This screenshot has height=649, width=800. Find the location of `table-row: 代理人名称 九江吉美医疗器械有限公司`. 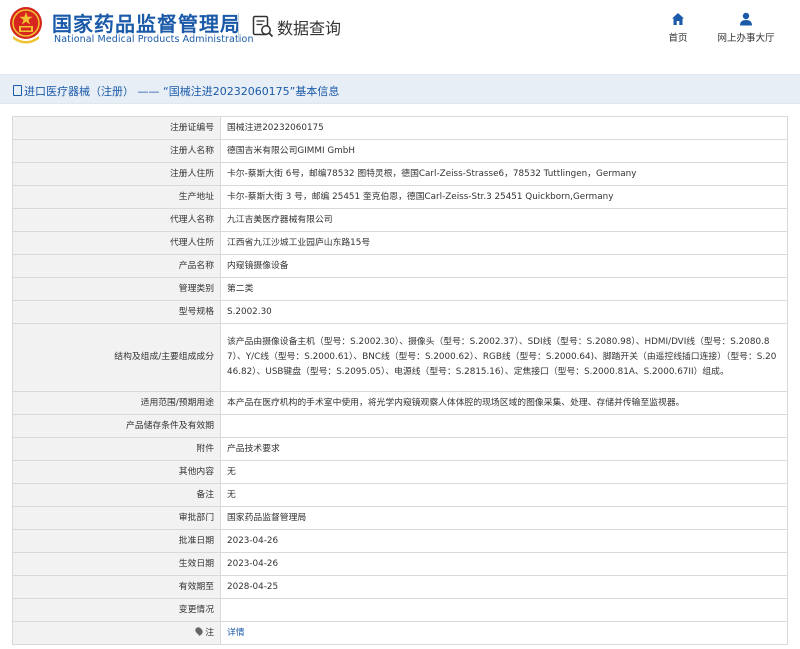

table-row: 代理人名称 九江吉美医疗器械有限公司 is located at coordinates (400, 220).